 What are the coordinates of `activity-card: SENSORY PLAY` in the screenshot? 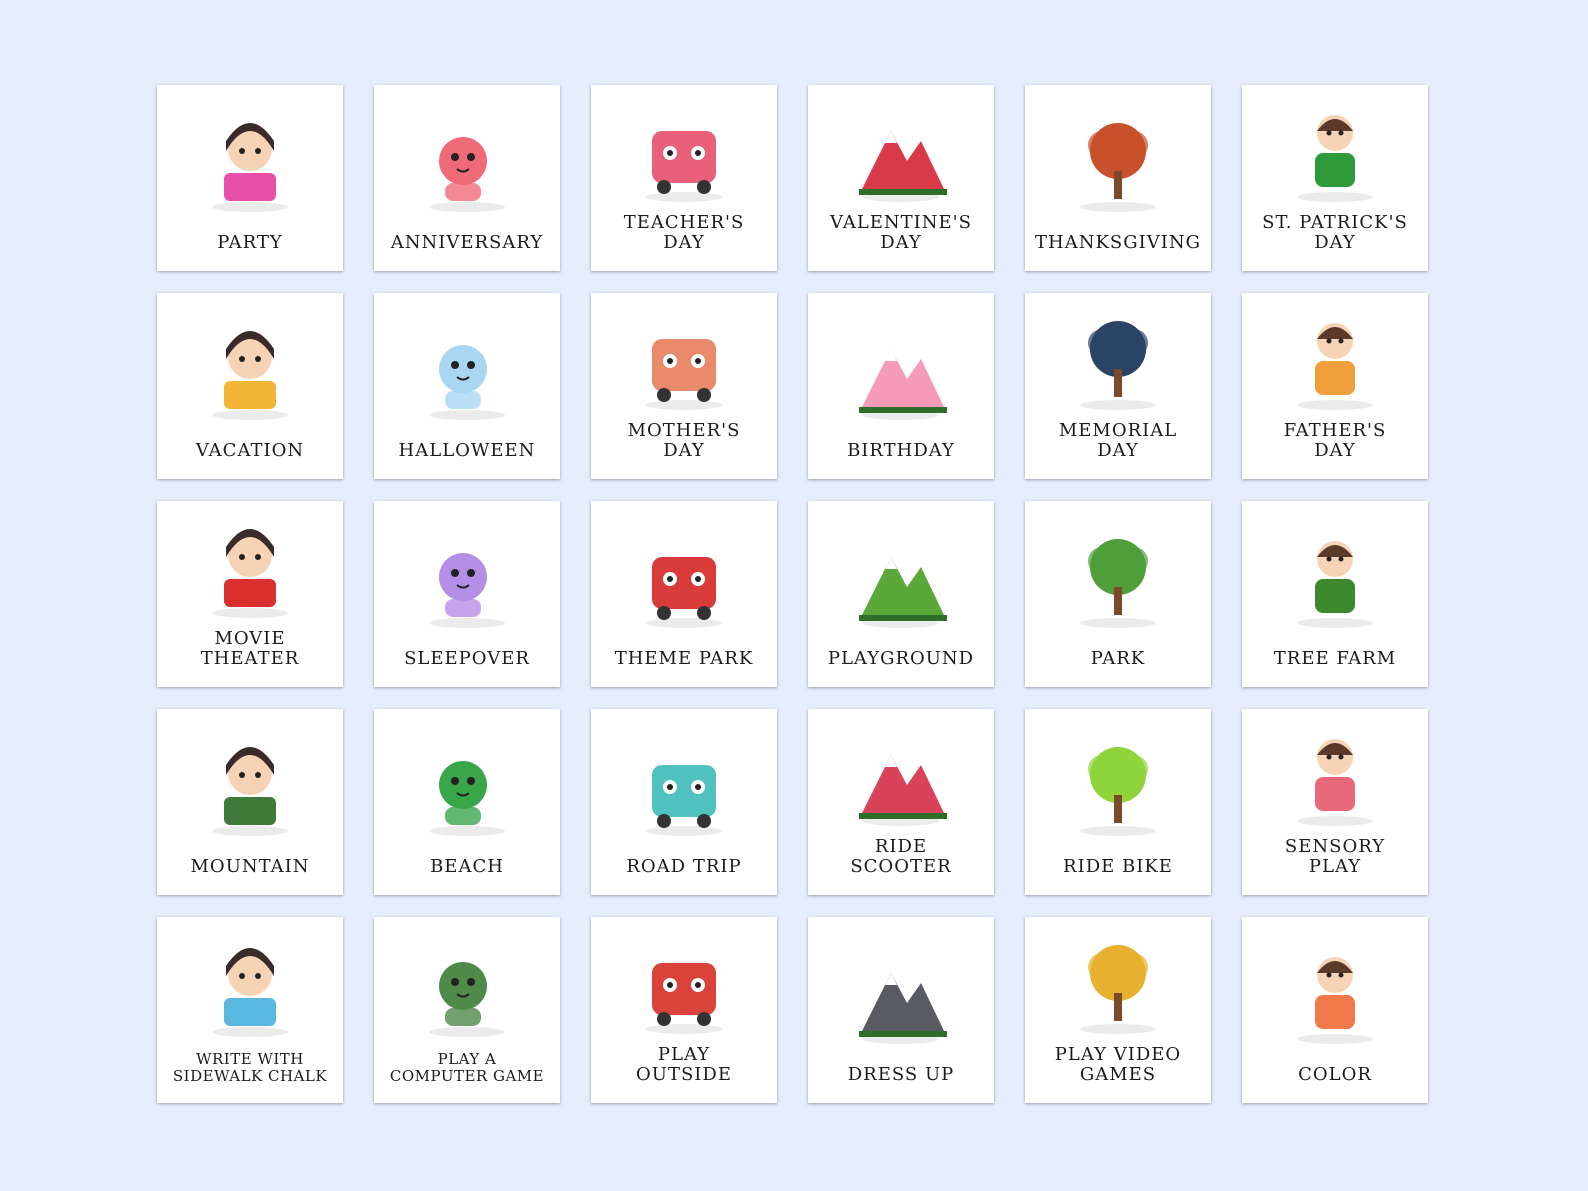 It's located at (1335, 802).